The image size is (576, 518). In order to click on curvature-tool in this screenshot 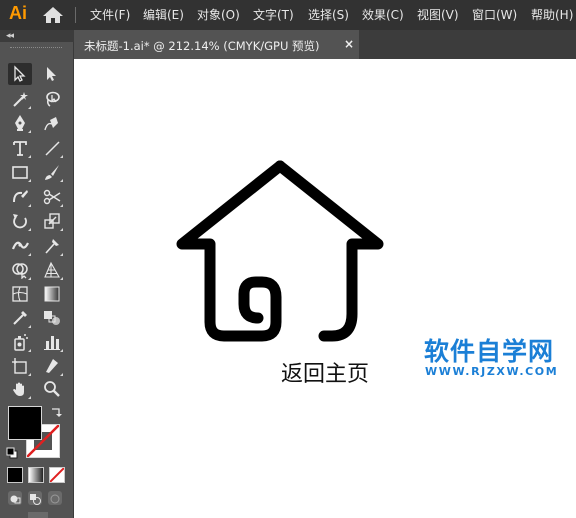, I will do `click(52, 123)`.